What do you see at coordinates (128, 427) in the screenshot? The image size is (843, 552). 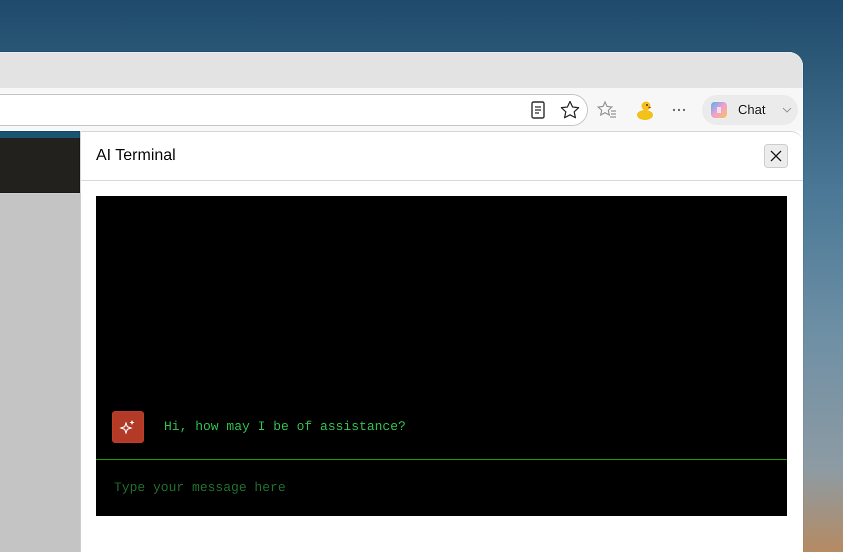 I see `sparkle-avatar-icon` at bounding box center [128, 427].